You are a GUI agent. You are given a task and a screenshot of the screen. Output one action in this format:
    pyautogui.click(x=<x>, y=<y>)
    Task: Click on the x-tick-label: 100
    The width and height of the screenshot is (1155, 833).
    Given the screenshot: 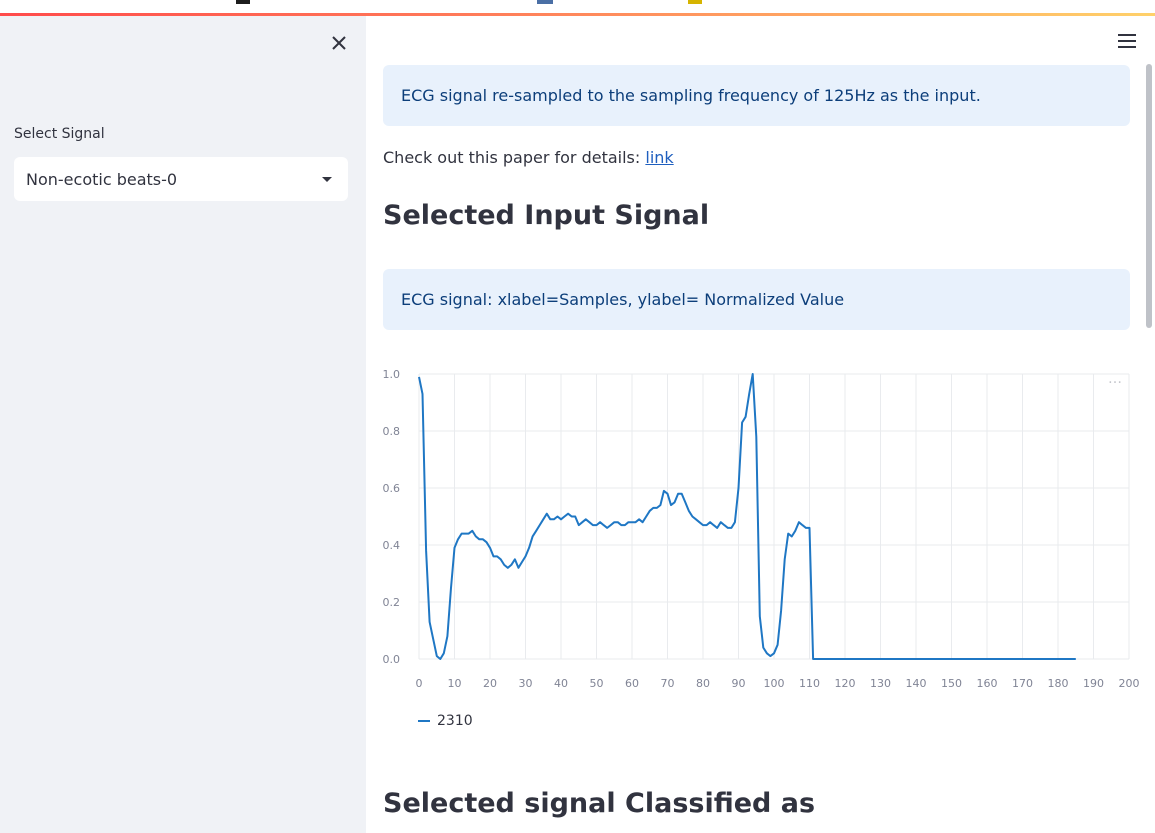 What is the action you would take?
    pyautogui.click(x=774, y=683)
    